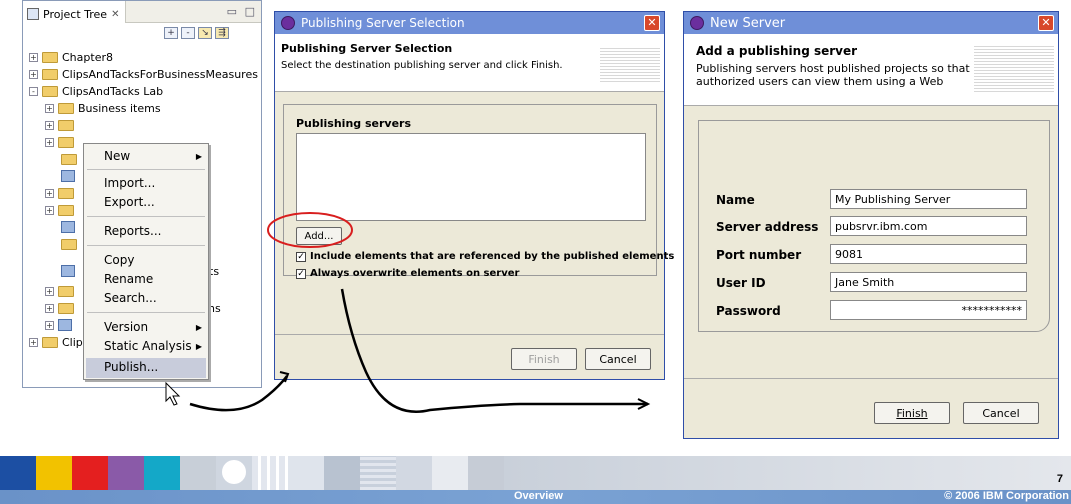 This screenshot has height=504, width=1071. I want to click on highlight-circle, so click(310, 230).